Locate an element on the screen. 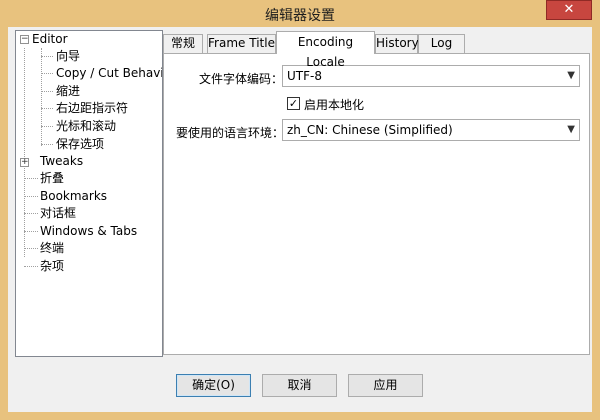 The width and height of the screenshot is (600, 420). tree-editor-connector is located at coordinates (41, 97).